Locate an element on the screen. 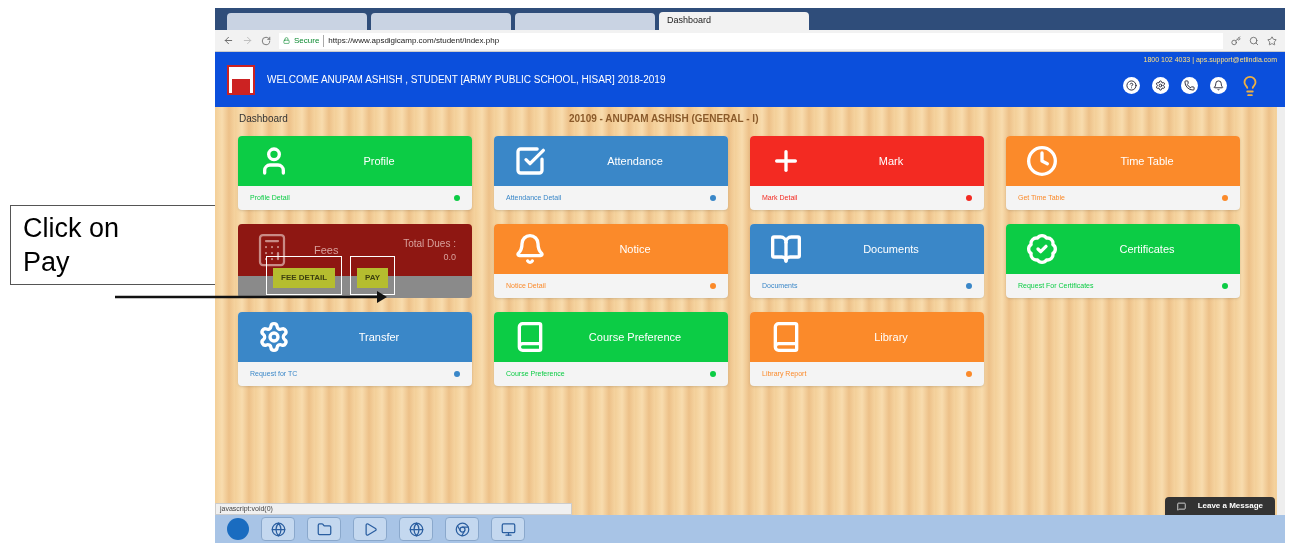  book-icon is located at coordinates (786, 249).